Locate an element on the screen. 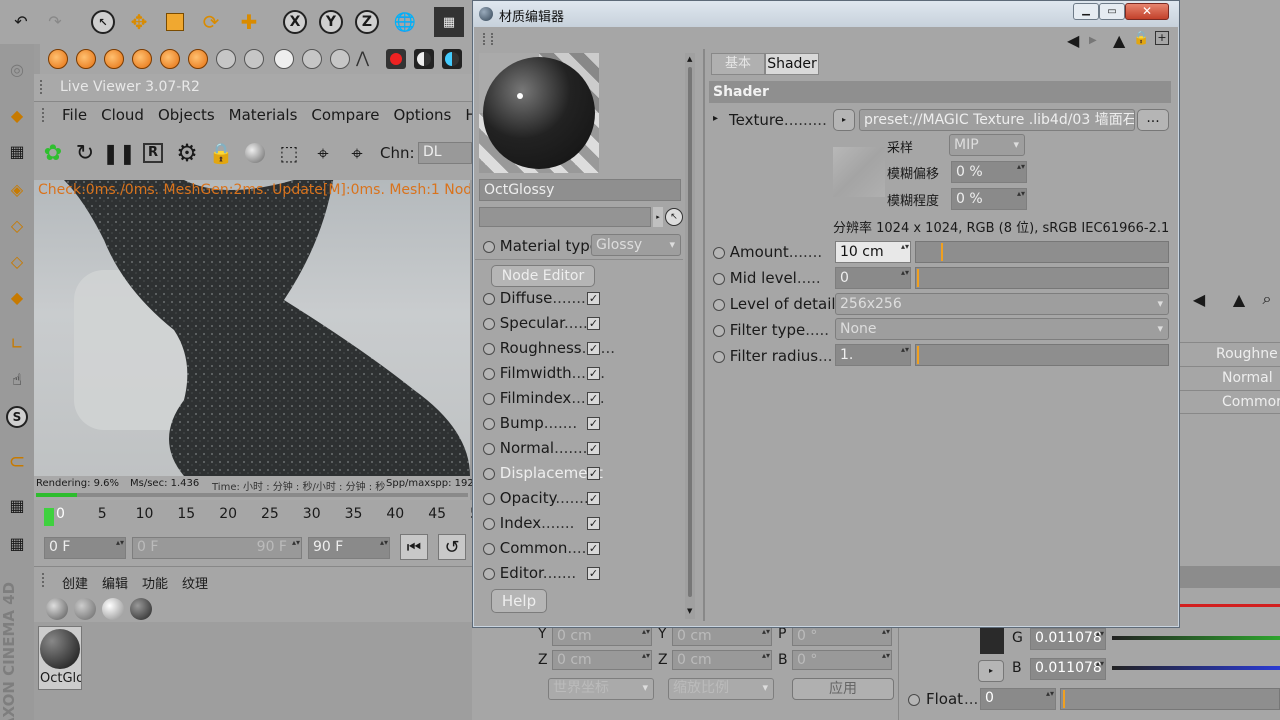 Image resolution: width=1280 pixels, height=720 pixels. rot-b-field: 0 ° is located at coordinates (842, 660).